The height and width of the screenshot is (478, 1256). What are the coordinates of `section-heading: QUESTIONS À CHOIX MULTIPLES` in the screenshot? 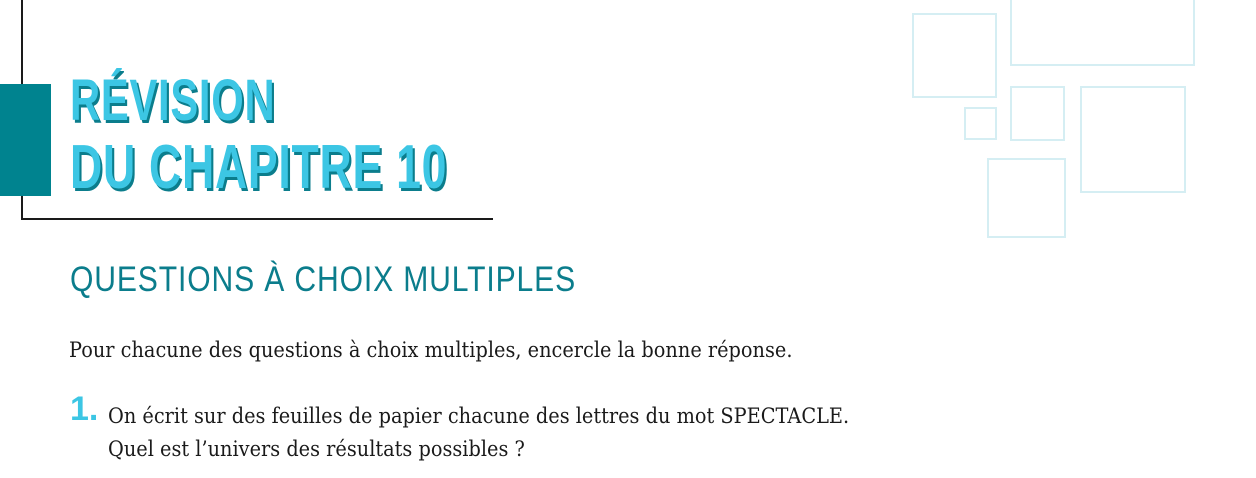 It's located at (323, 279).